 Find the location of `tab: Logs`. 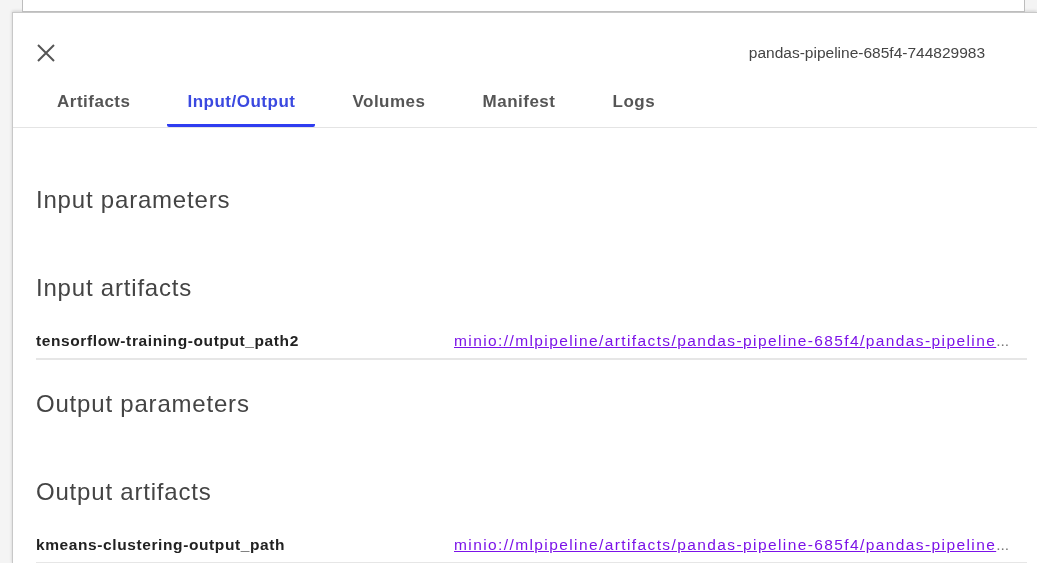

tab: Logs is located at coordinates (634, 104).